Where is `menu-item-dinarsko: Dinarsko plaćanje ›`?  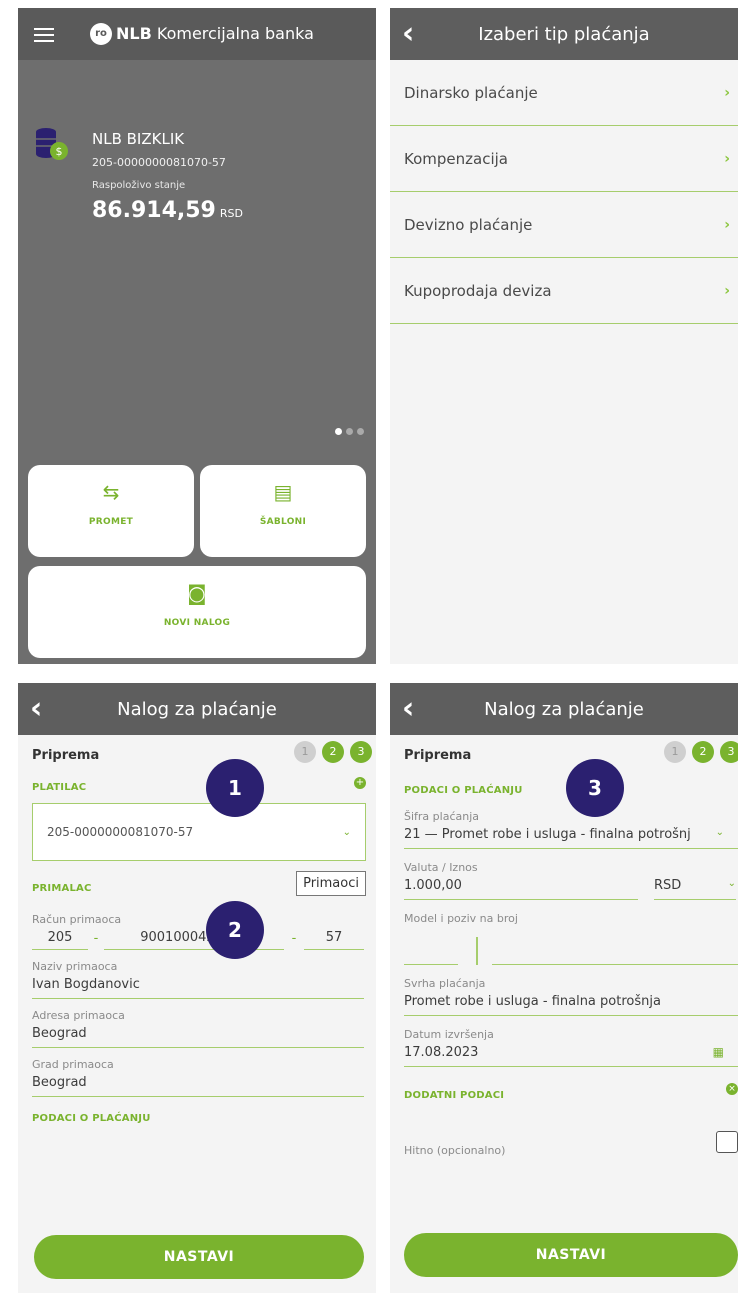
menu-item-dinarsko: Dinarsko plaćanje › is located at coordinates (564, 93).